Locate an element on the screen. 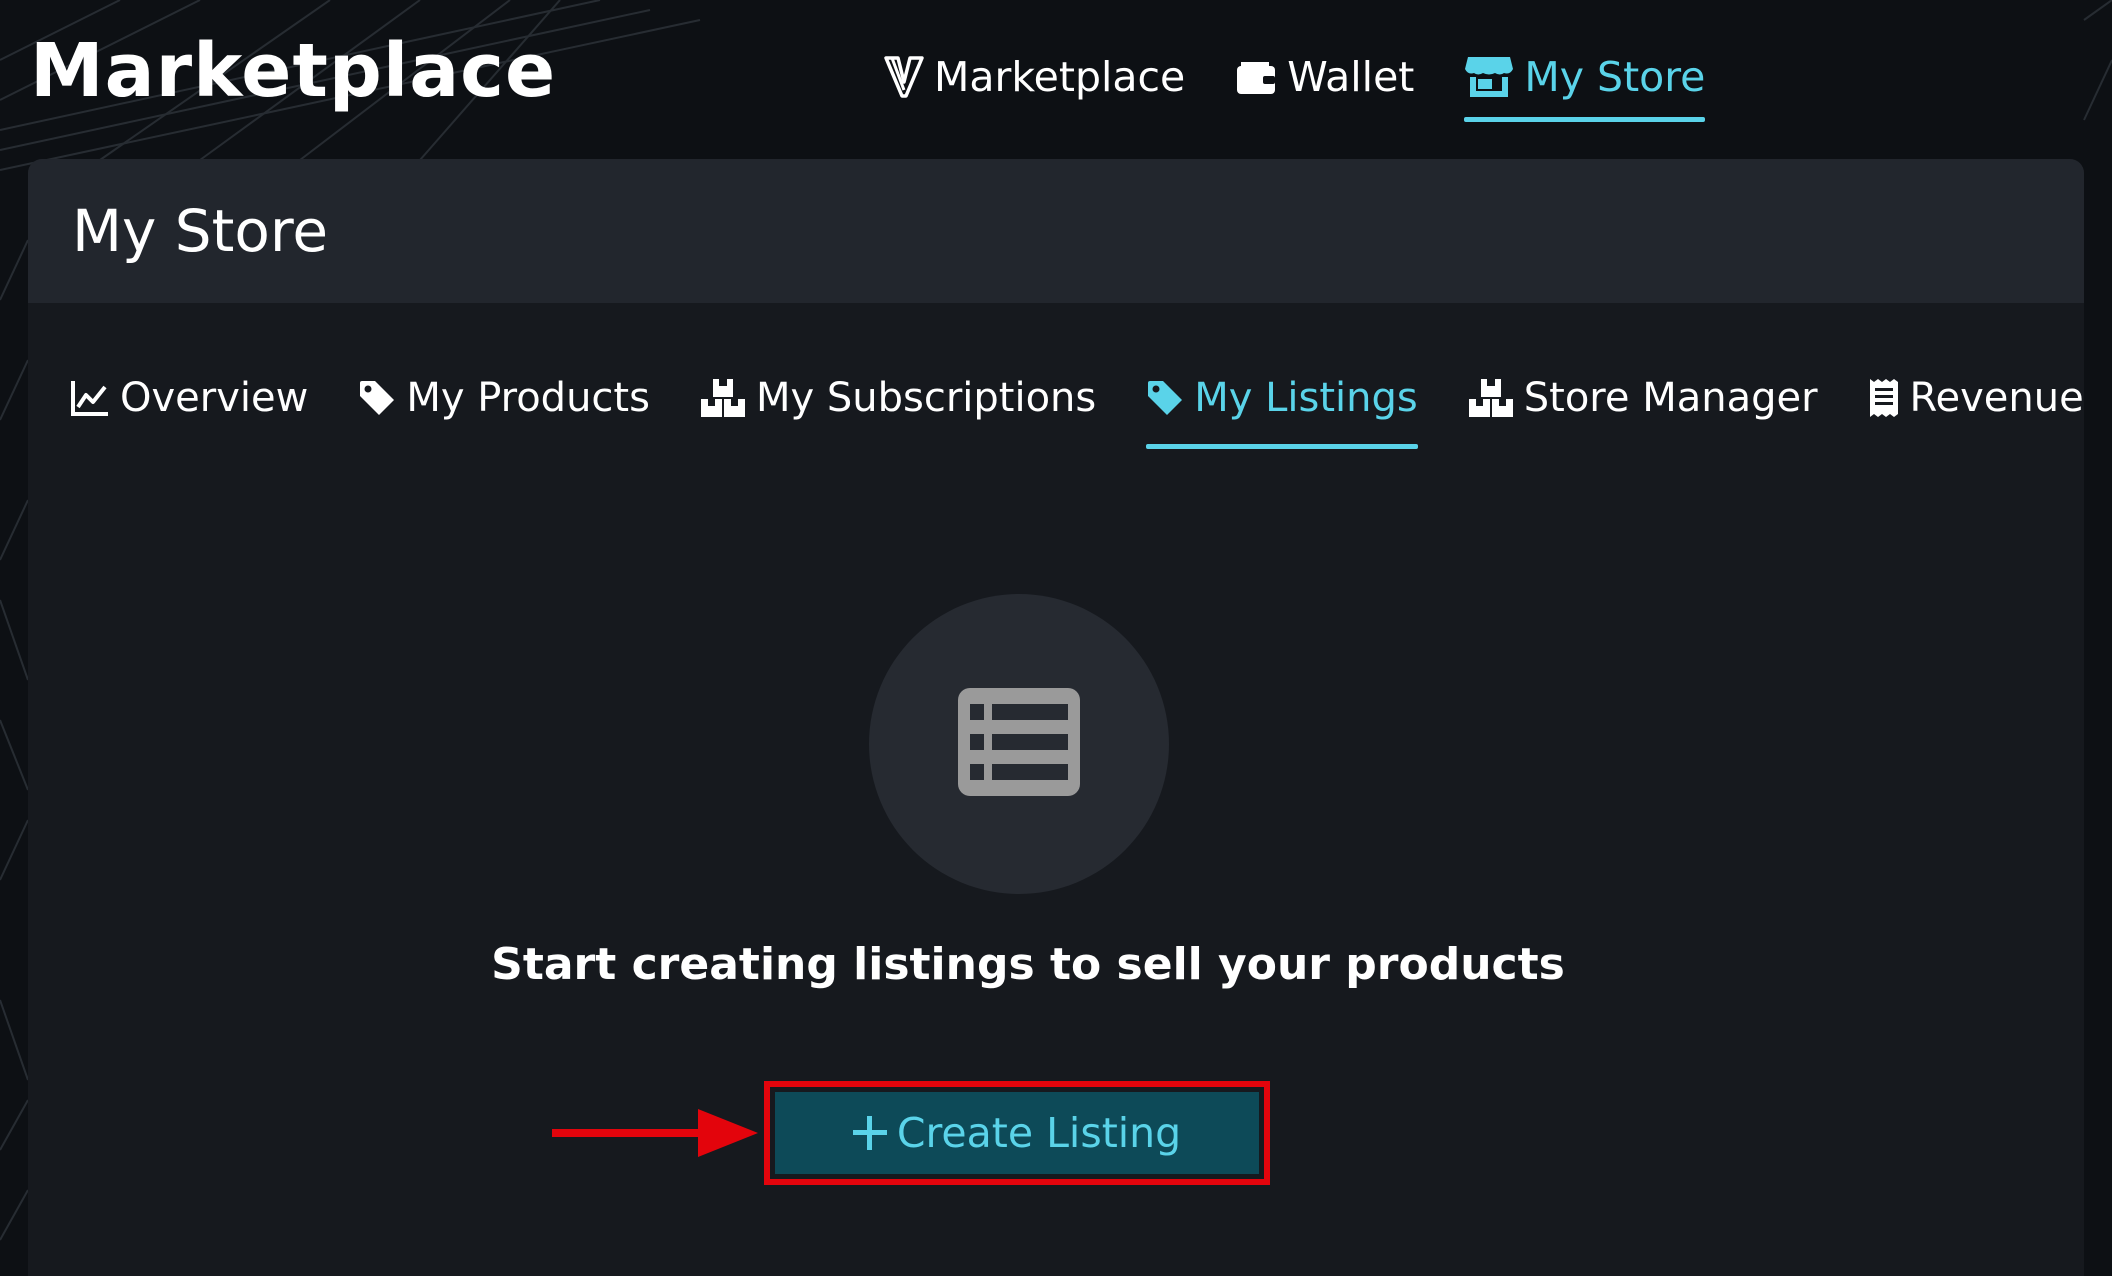  red-arrow-icon is located at coordinates (655, 1133).